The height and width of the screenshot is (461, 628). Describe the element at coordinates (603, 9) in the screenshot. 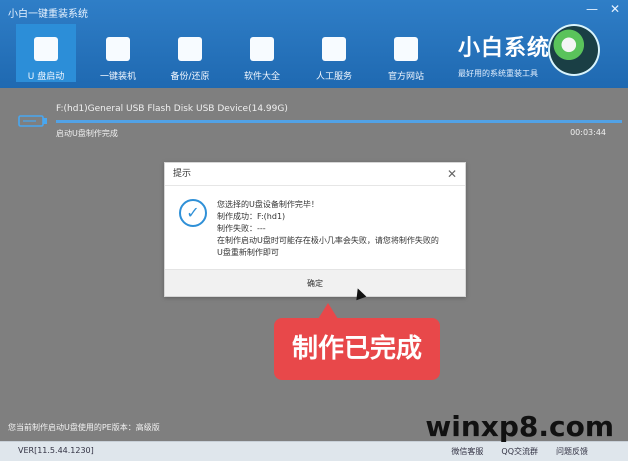

I see `window-controls: — ✕` at that location.